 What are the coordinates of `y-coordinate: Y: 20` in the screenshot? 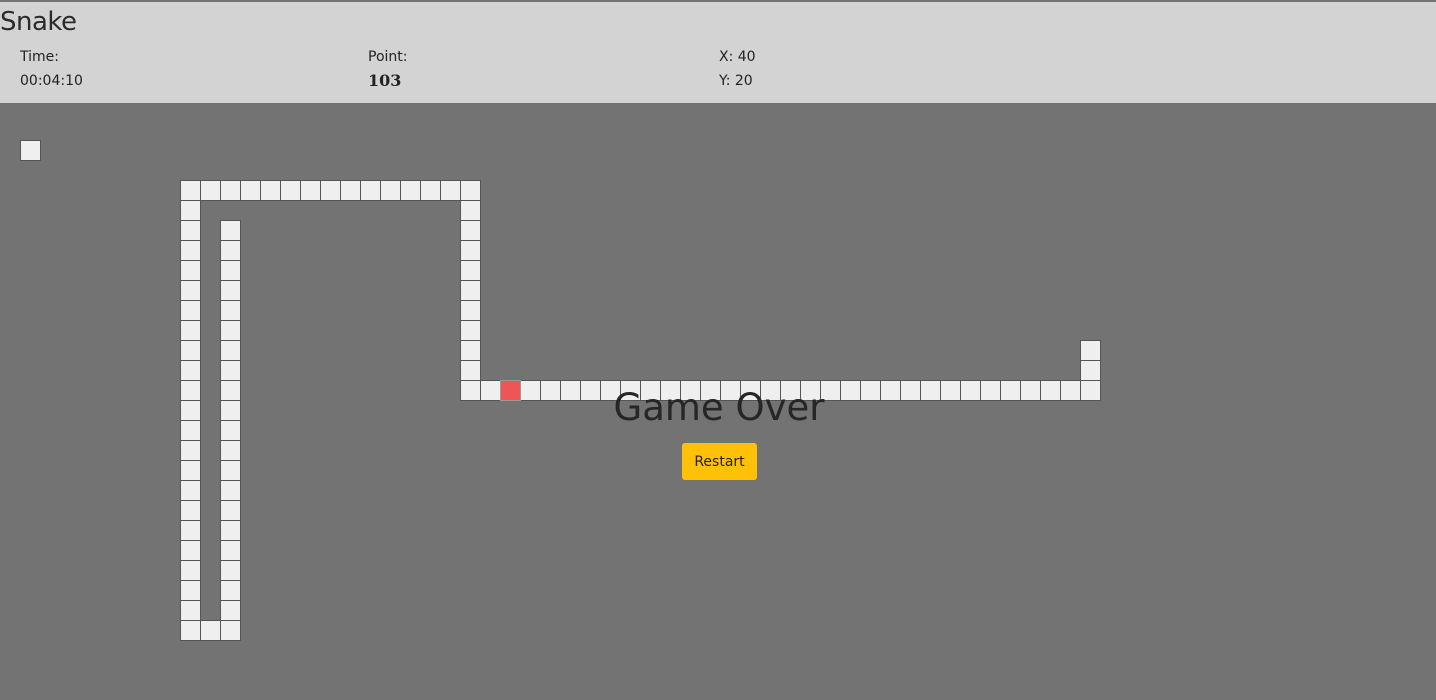 It's located at (736, 81).